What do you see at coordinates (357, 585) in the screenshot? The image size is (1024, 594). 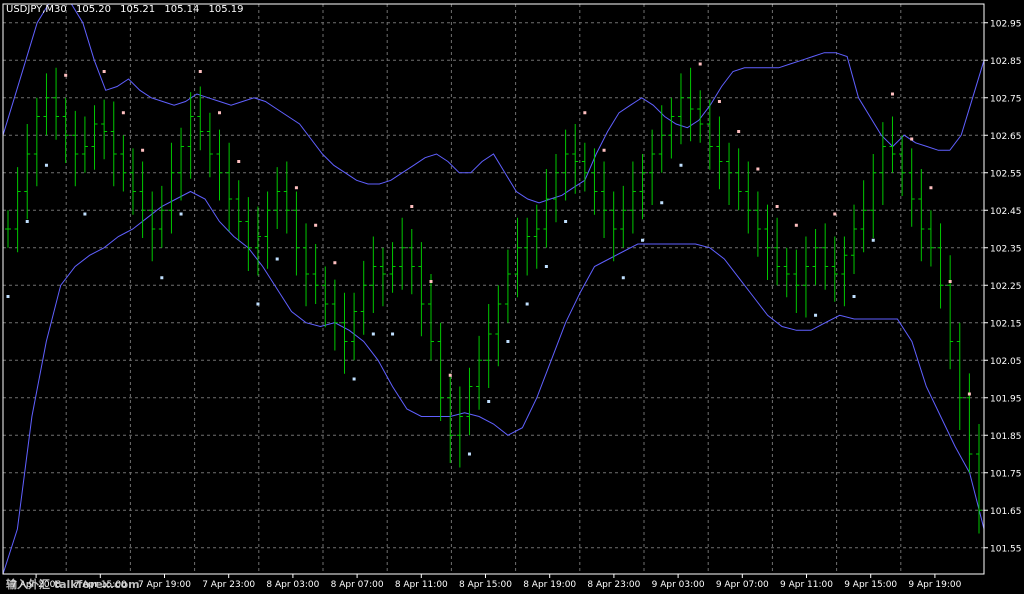 I see `x-tick-label: 8 Apr 07:00` at bounding box center [357, 585].